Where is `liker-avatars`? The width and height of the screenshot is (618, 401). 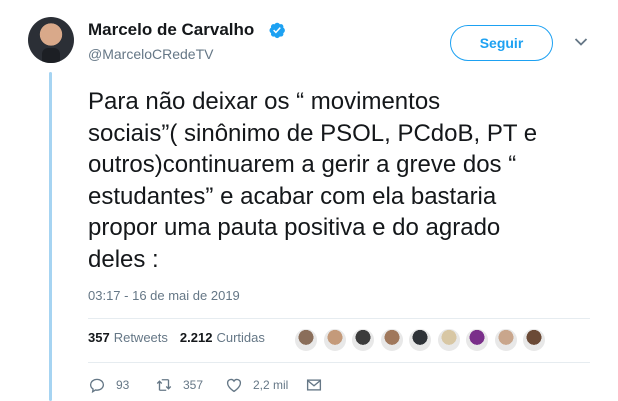 liker-avatars is located at coordinates (422, 340).